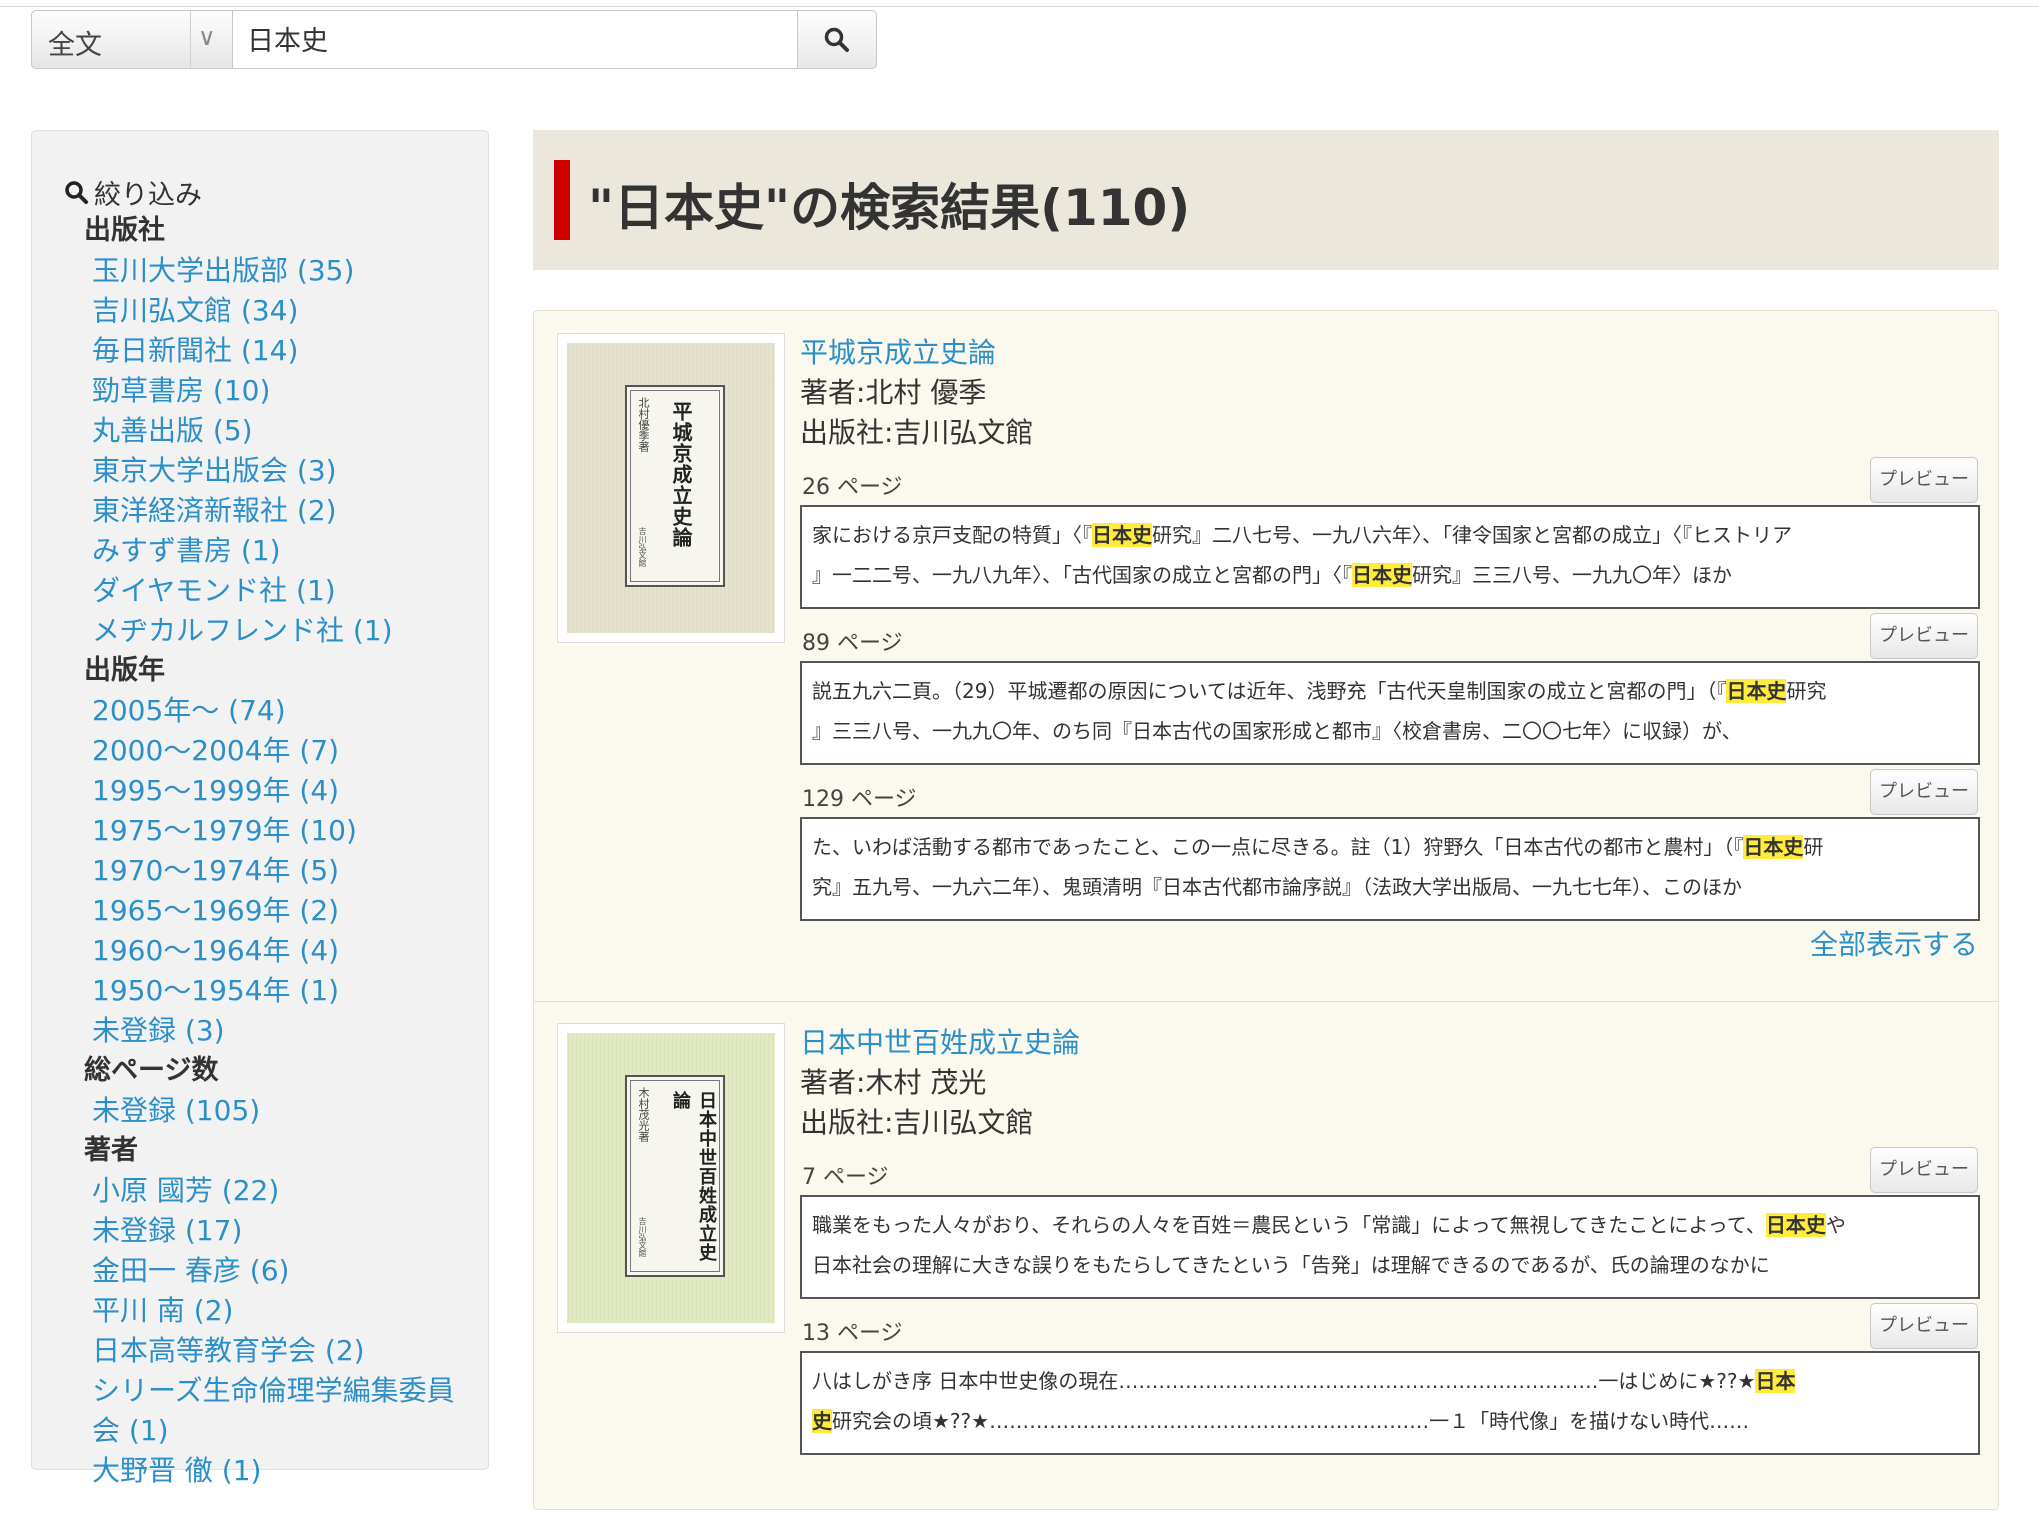 The height and width of the screenshot is (1521, 2039). Describe the element at coordinates (124, 230) in the screenshot. I see `filter-heading-publisher: 出版社` at that location.